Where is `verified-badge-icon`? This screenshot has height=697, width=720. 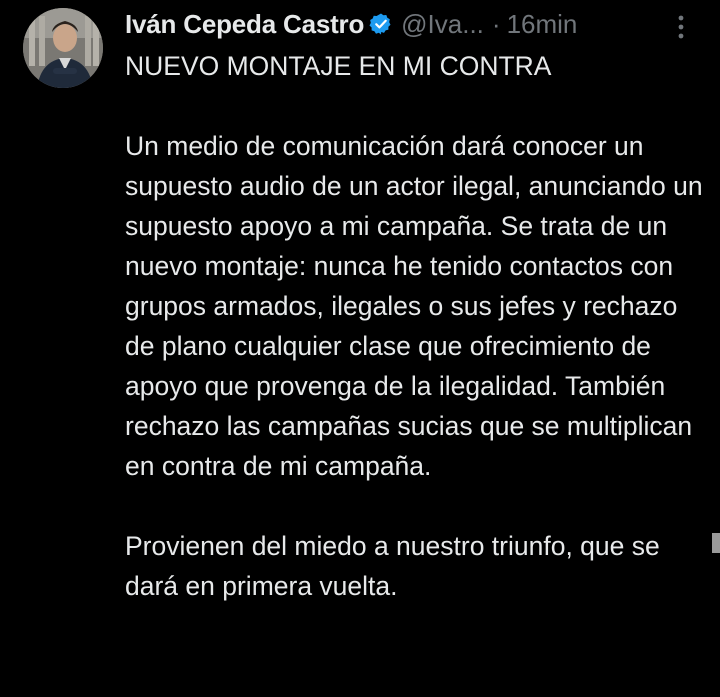 verified-badge-icon is located at coordinates (381, 24).